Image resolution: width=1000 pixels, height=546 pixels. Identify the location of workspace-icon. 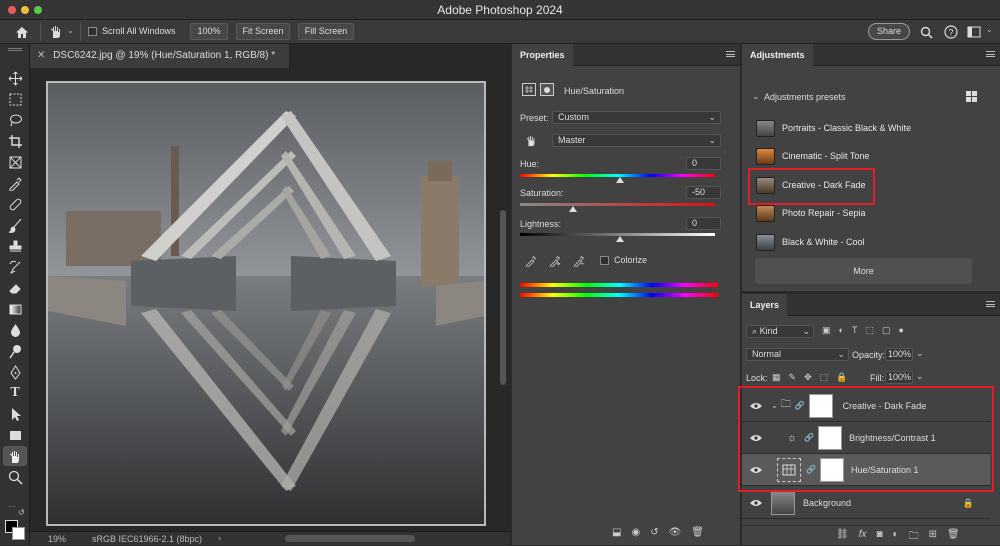
(974, 32).